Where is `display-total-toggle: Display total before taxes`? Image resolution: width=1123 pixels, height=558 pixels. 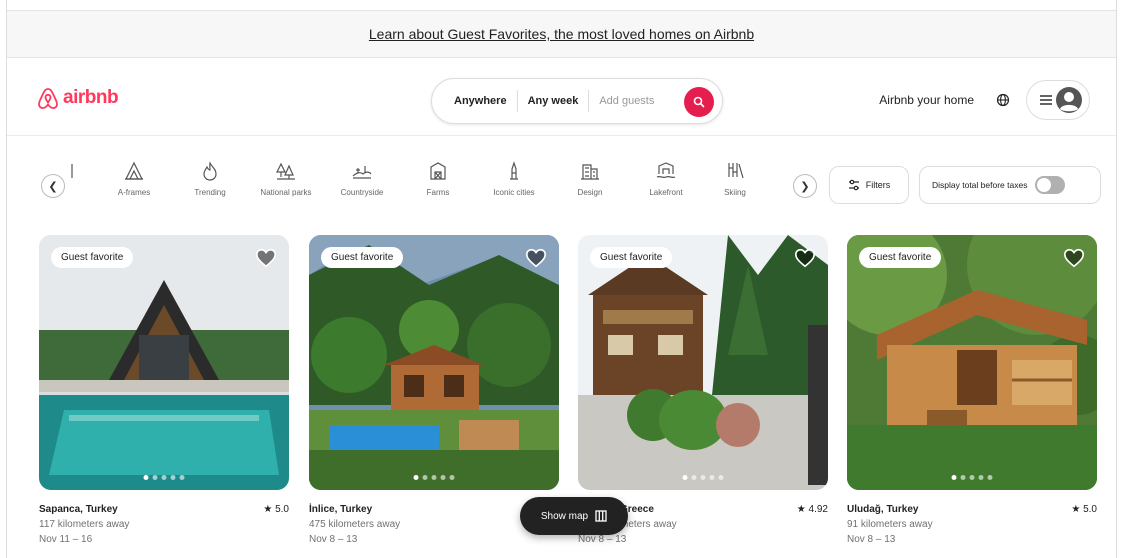 display-total-toggle: Display total before taxes is located at coordinates (1010, 185).